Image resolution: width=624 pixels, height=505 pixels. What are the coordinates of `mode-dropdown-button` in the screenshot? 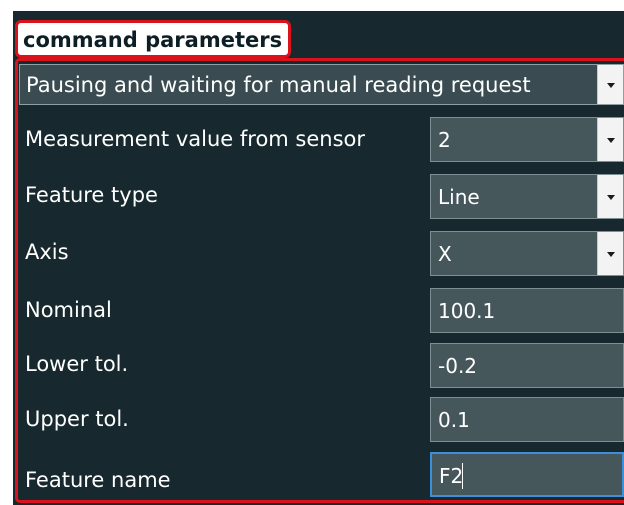 It's located at (610, 84).